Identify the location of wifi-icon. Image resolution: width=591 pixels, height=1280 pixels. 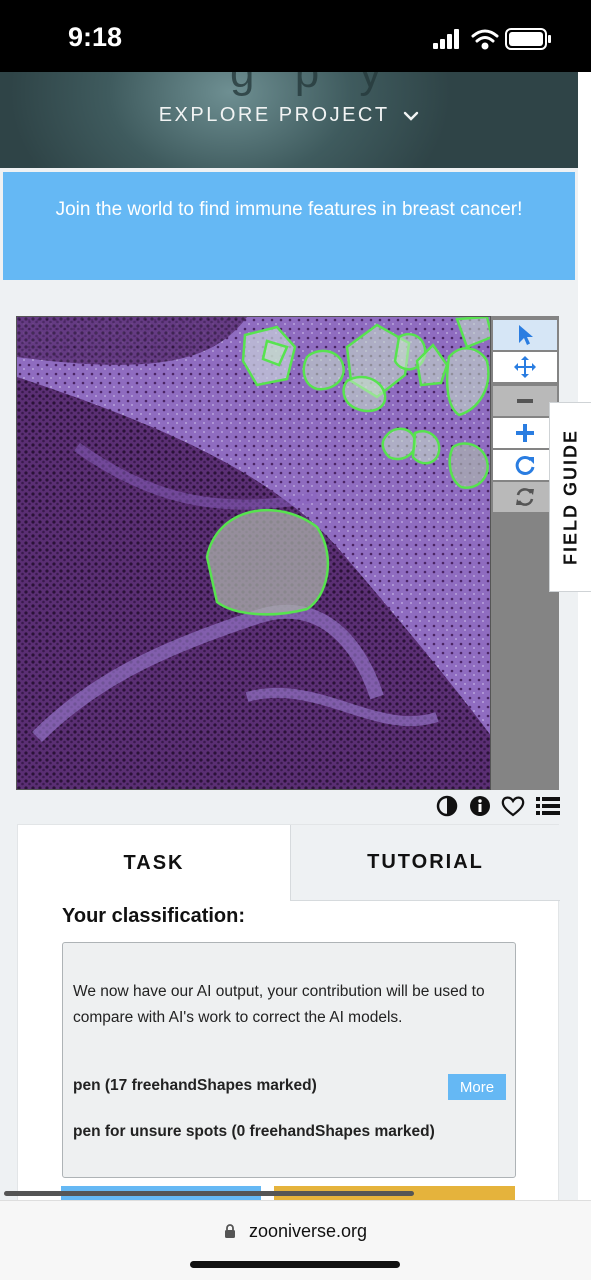
(485, 39).